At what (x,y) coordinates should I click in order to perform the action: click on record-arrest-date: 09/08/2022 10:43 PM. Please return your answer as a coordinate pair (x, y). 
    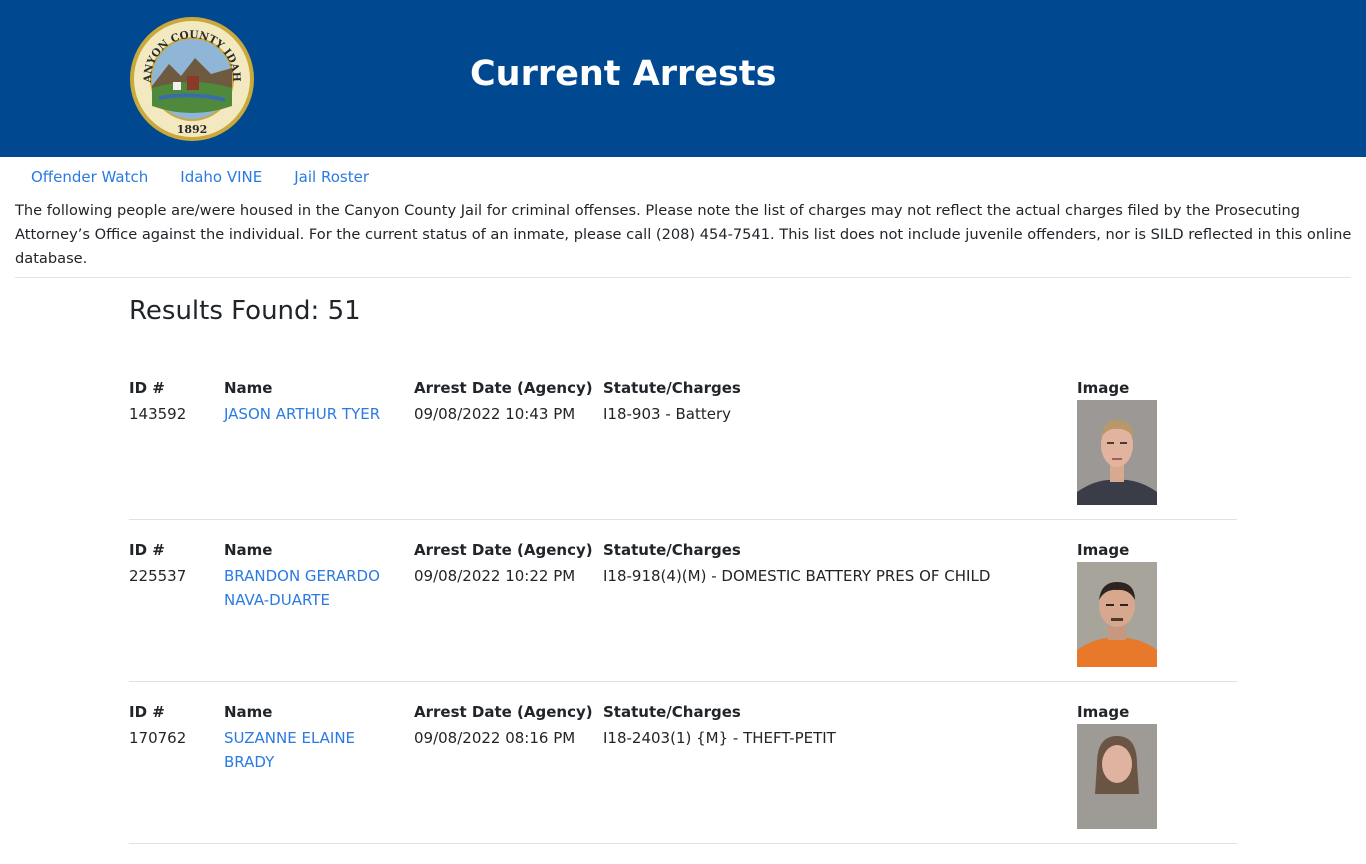
    Looking at the image, I should click on (495, 414).